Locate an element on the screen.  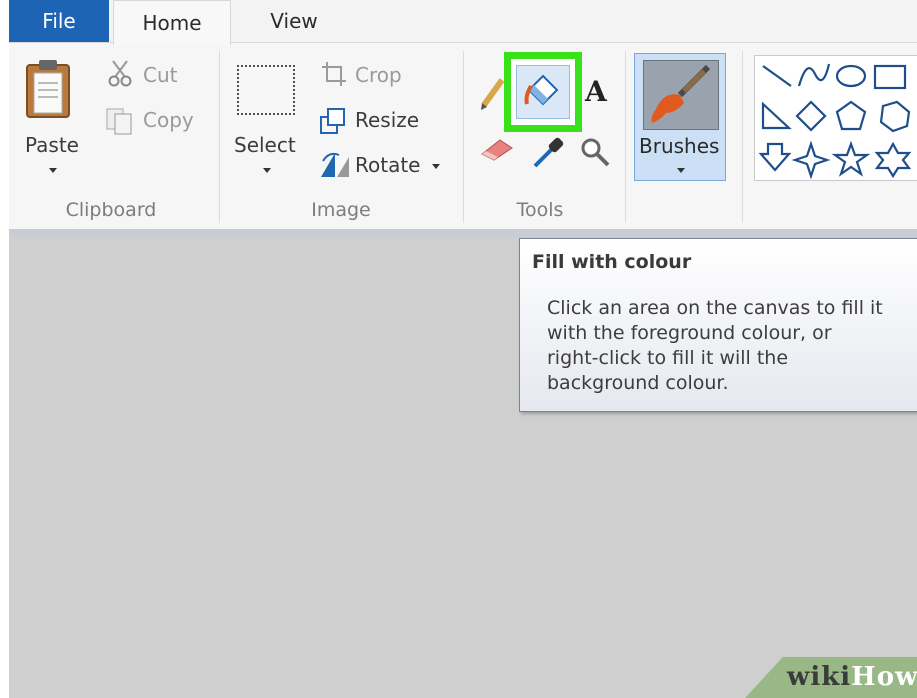
tab-home: Home is located at coordinates (172, 22).